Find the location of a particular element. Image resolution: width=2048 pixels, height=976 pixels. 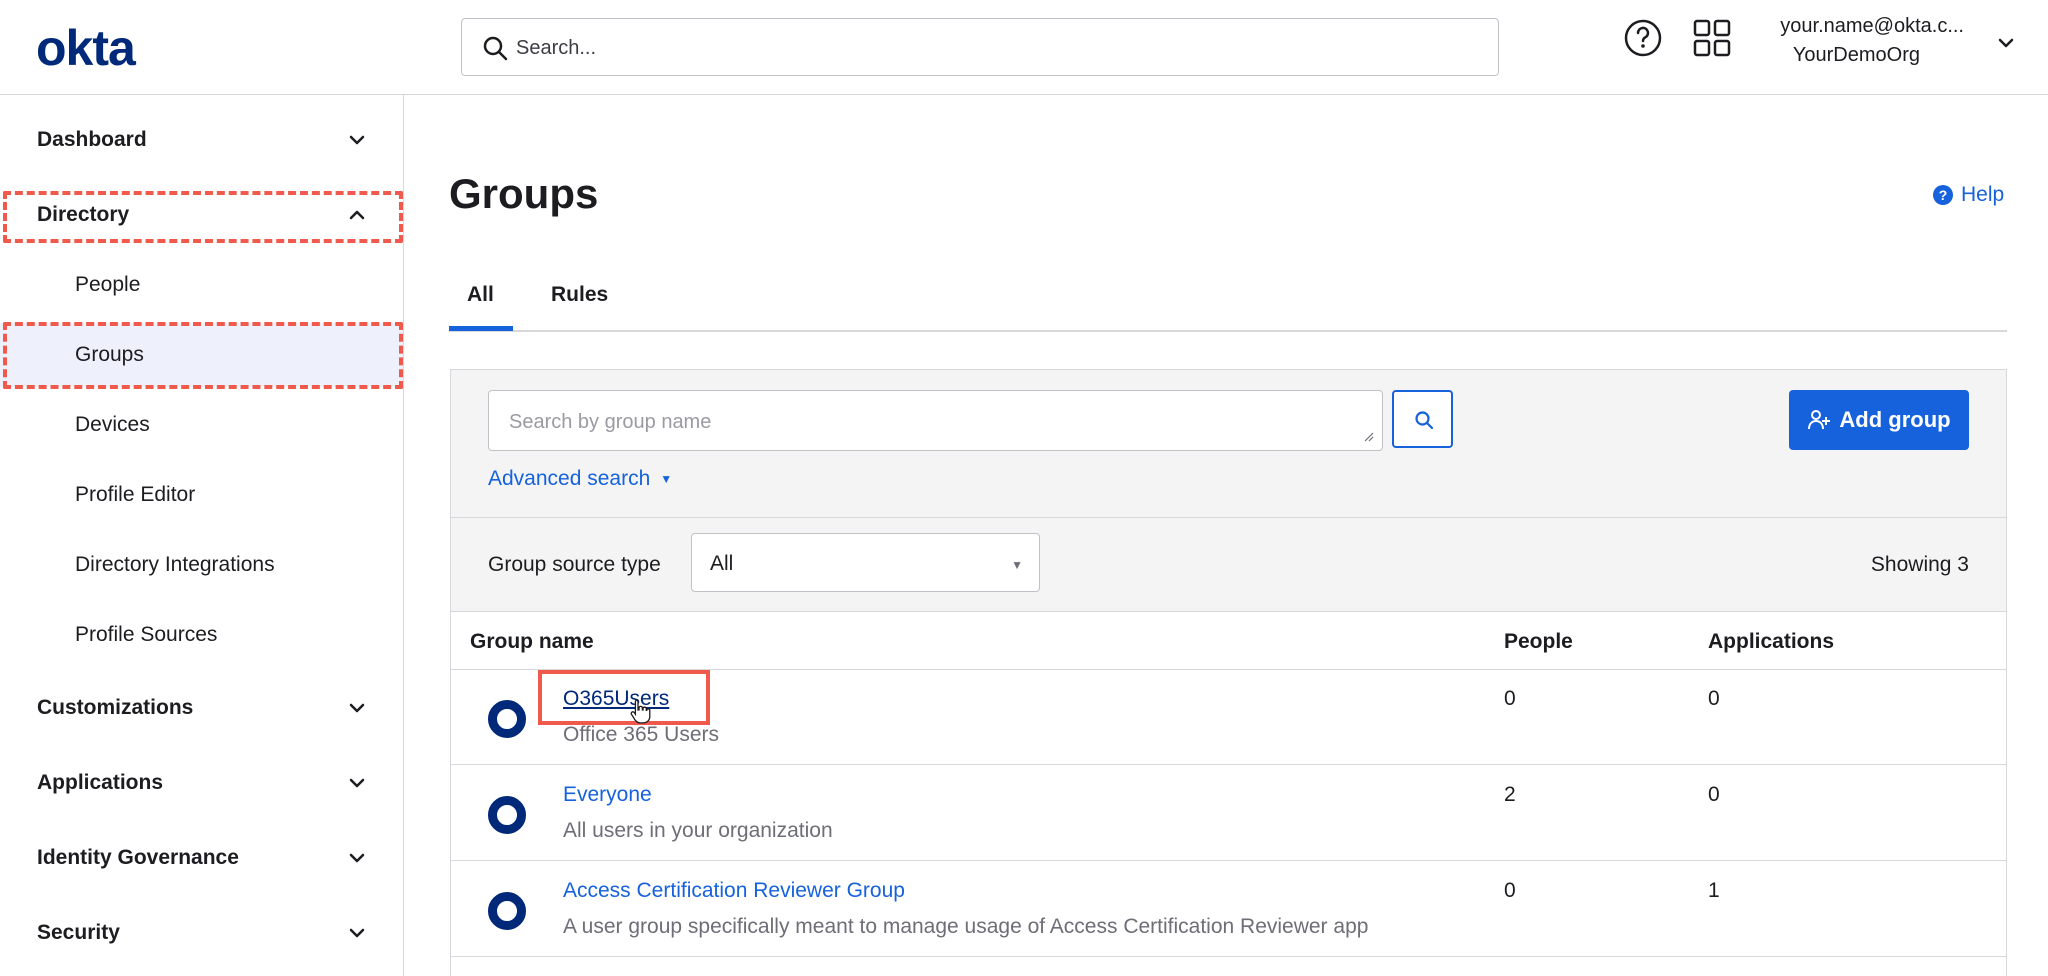

sidebar-item-label: Profile Sources is located at coordinates (146, 634).